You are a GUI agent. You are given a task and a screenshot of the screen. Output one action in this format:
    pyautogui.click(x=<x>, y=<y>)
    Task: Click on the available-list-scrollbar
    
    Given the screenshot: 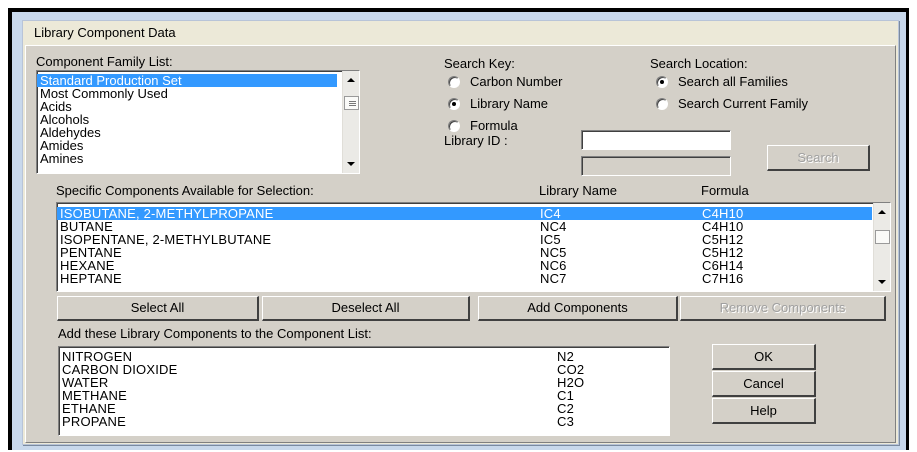 What is the action you would take?
    pyautogui.click(x=881, y=247)
    